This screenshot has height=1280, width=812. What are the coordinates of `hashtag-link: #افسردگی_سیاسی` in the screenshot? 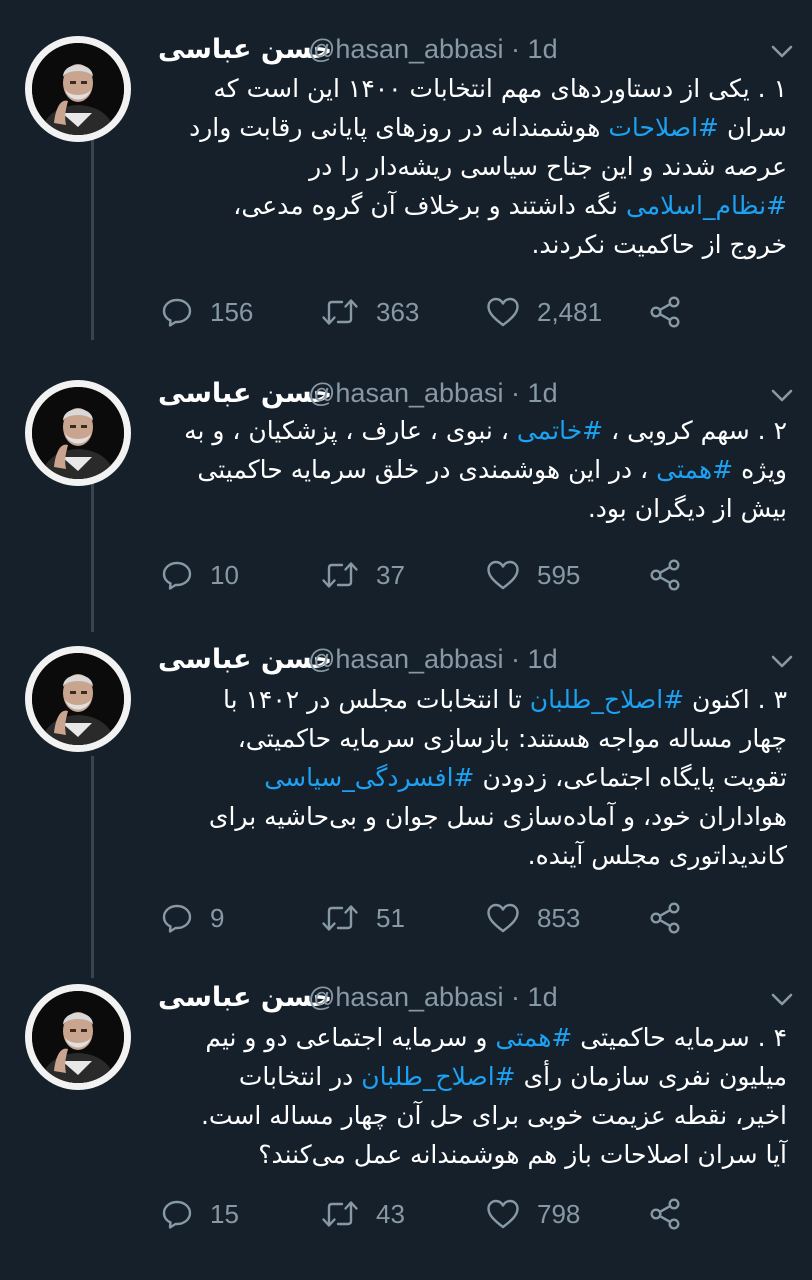 It's located at (369, 777).